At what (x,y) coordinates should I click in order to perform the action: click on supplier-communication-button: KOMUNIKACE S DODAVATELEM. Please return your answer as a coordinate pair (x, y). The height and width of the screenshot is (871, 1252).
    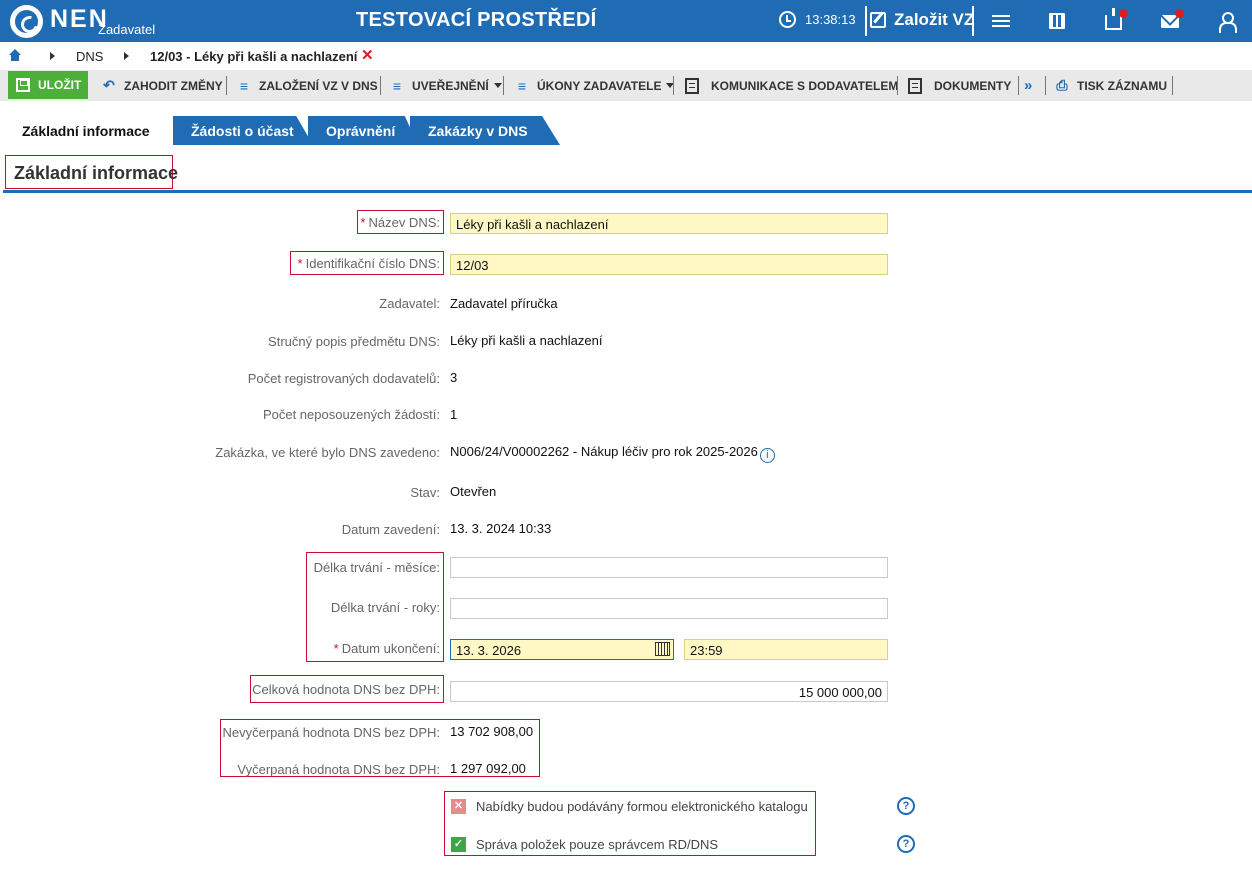
    Looking at the image, I should click on (791, 85).